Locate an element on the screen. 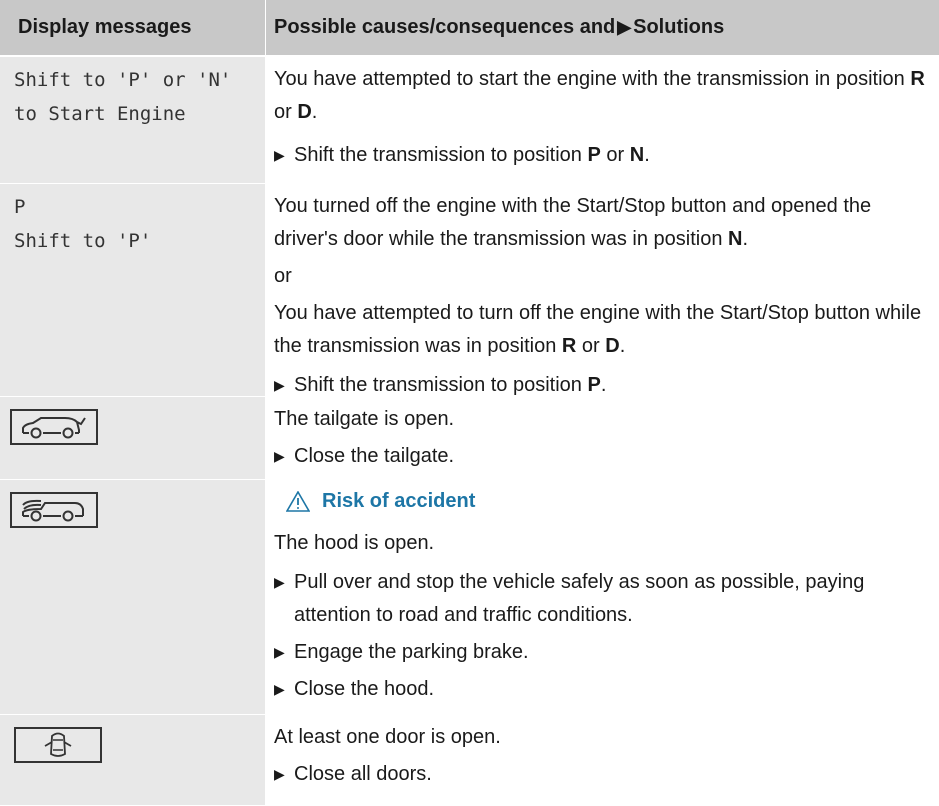  display-message-cell: P Shift to 'P' is located at coordinates (133, 290).